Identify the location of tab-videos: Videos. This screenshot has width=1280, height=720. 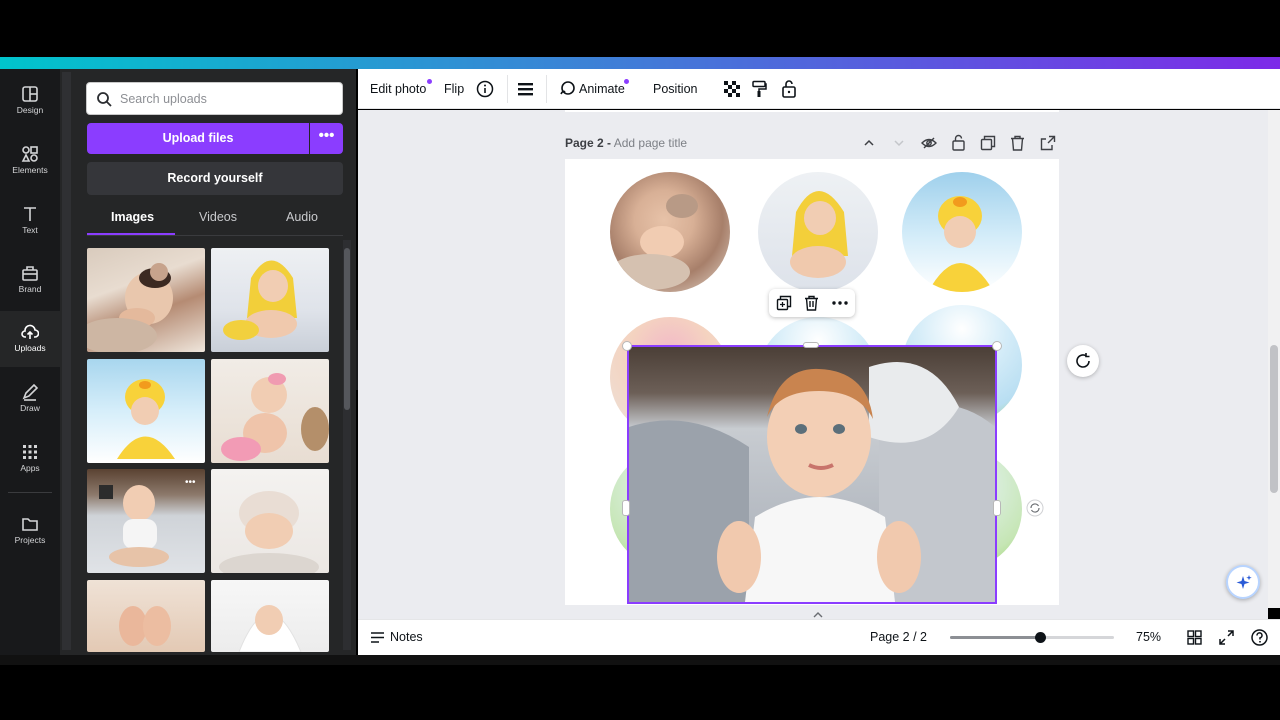
(218, 217).